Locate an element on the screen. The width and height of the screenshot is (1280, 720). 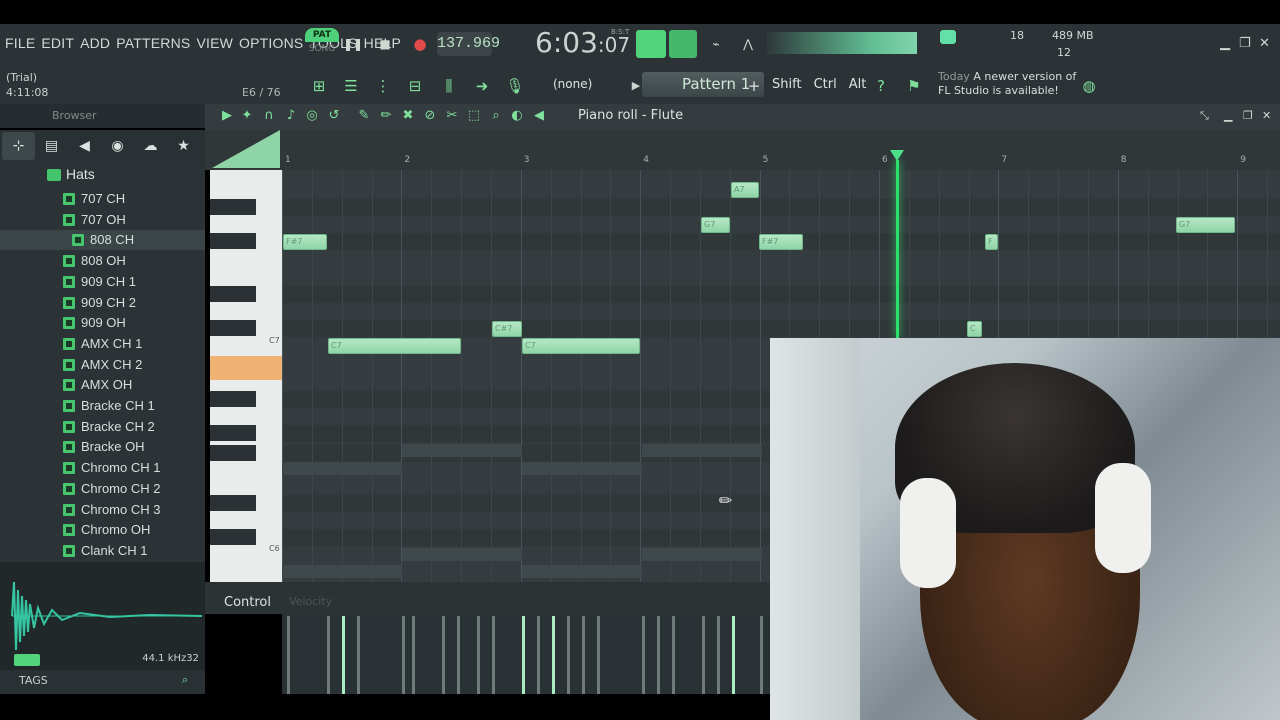
pr-maximize-icon: ❐ is located at coordinates (1248, 115).